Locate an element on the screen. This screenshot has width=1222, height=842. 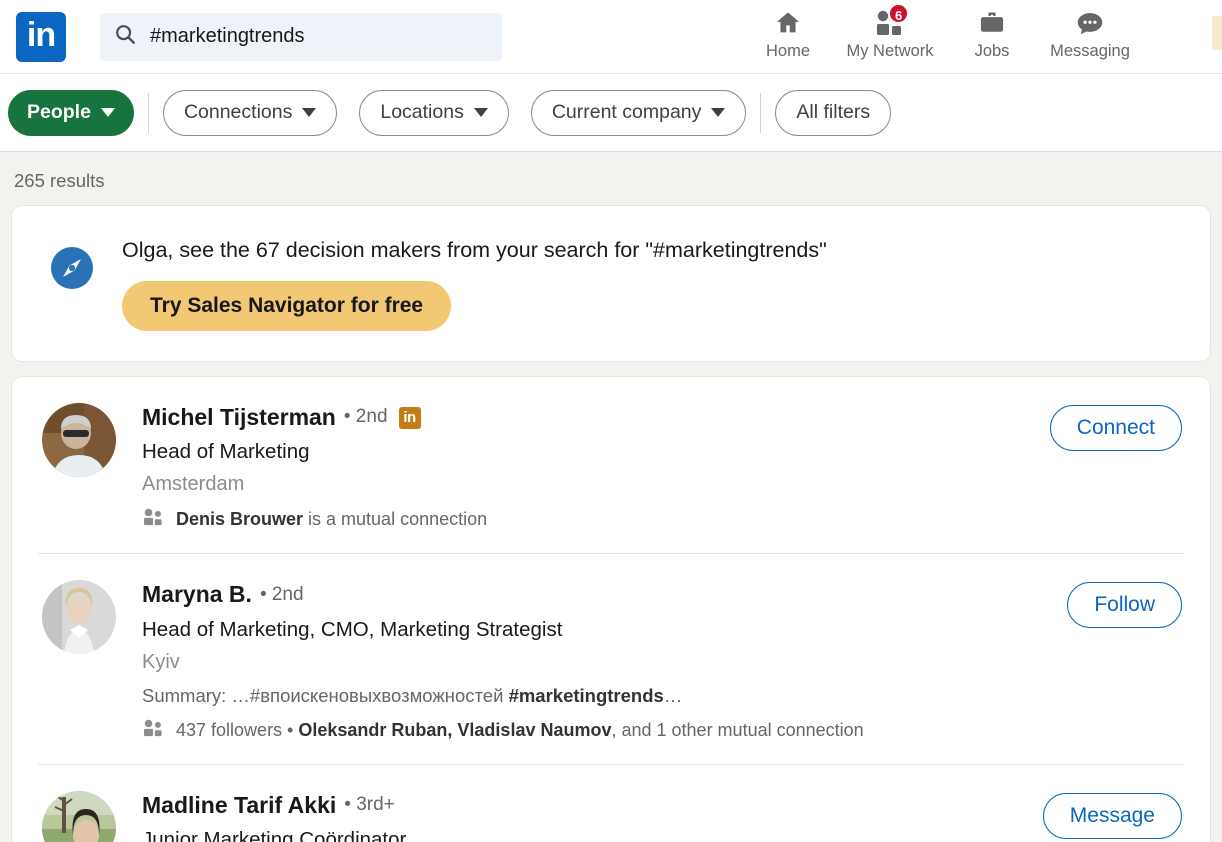
nav-items: Home 6 My Network Jobs Messaging is located at coordinates (948, 37).